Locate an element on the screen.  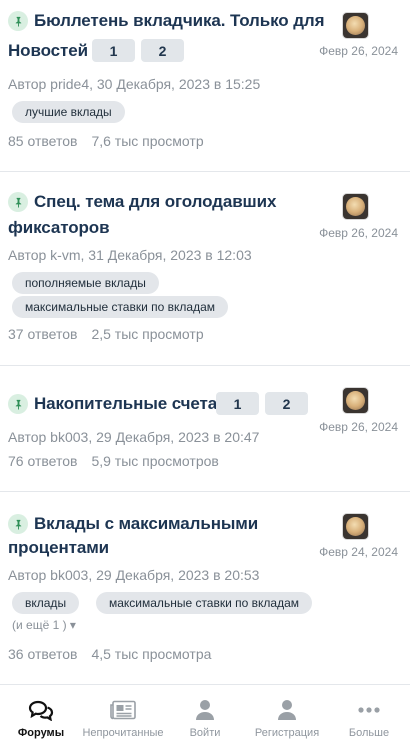
author-line: Автор k-vm, 31 Декабря, 2023 в 12:03 is located at coordinates (130, 255).